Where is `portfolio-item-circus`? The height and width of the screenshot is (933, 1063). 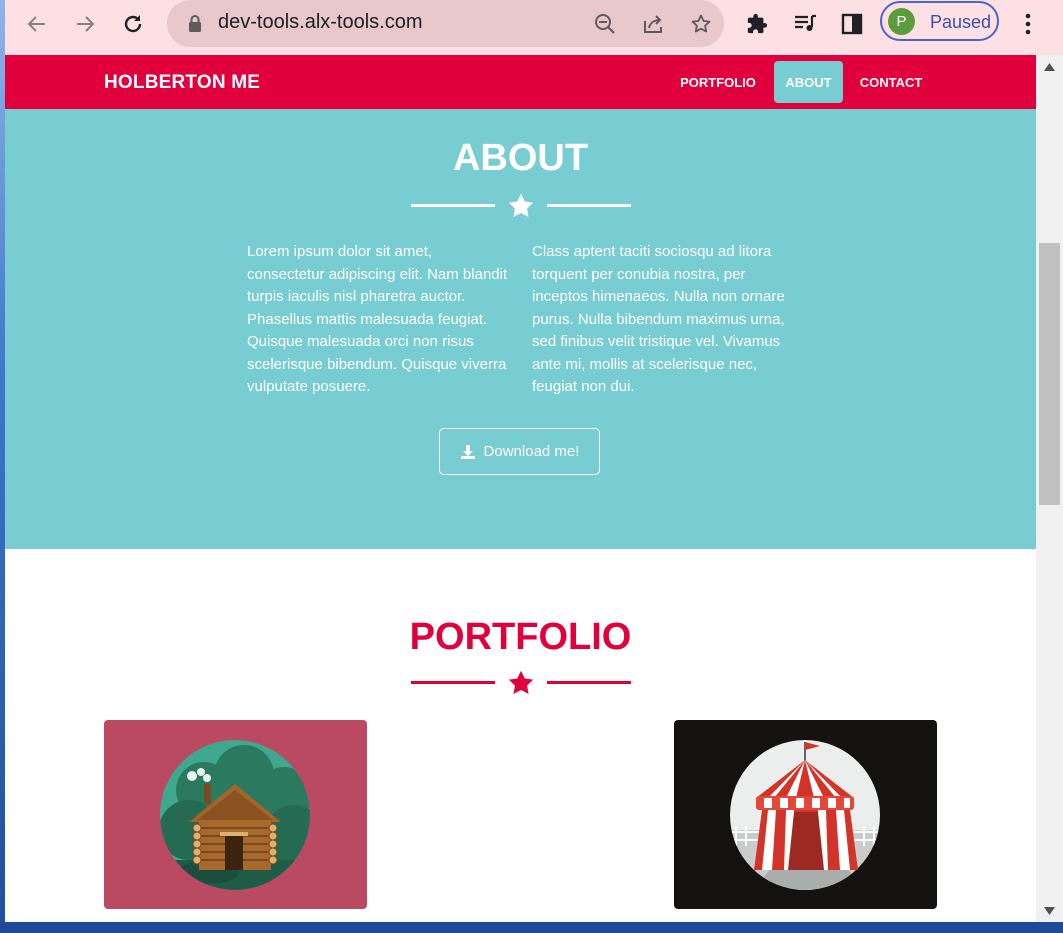 portfolio-item-circus is located at coordinates (805, 814).